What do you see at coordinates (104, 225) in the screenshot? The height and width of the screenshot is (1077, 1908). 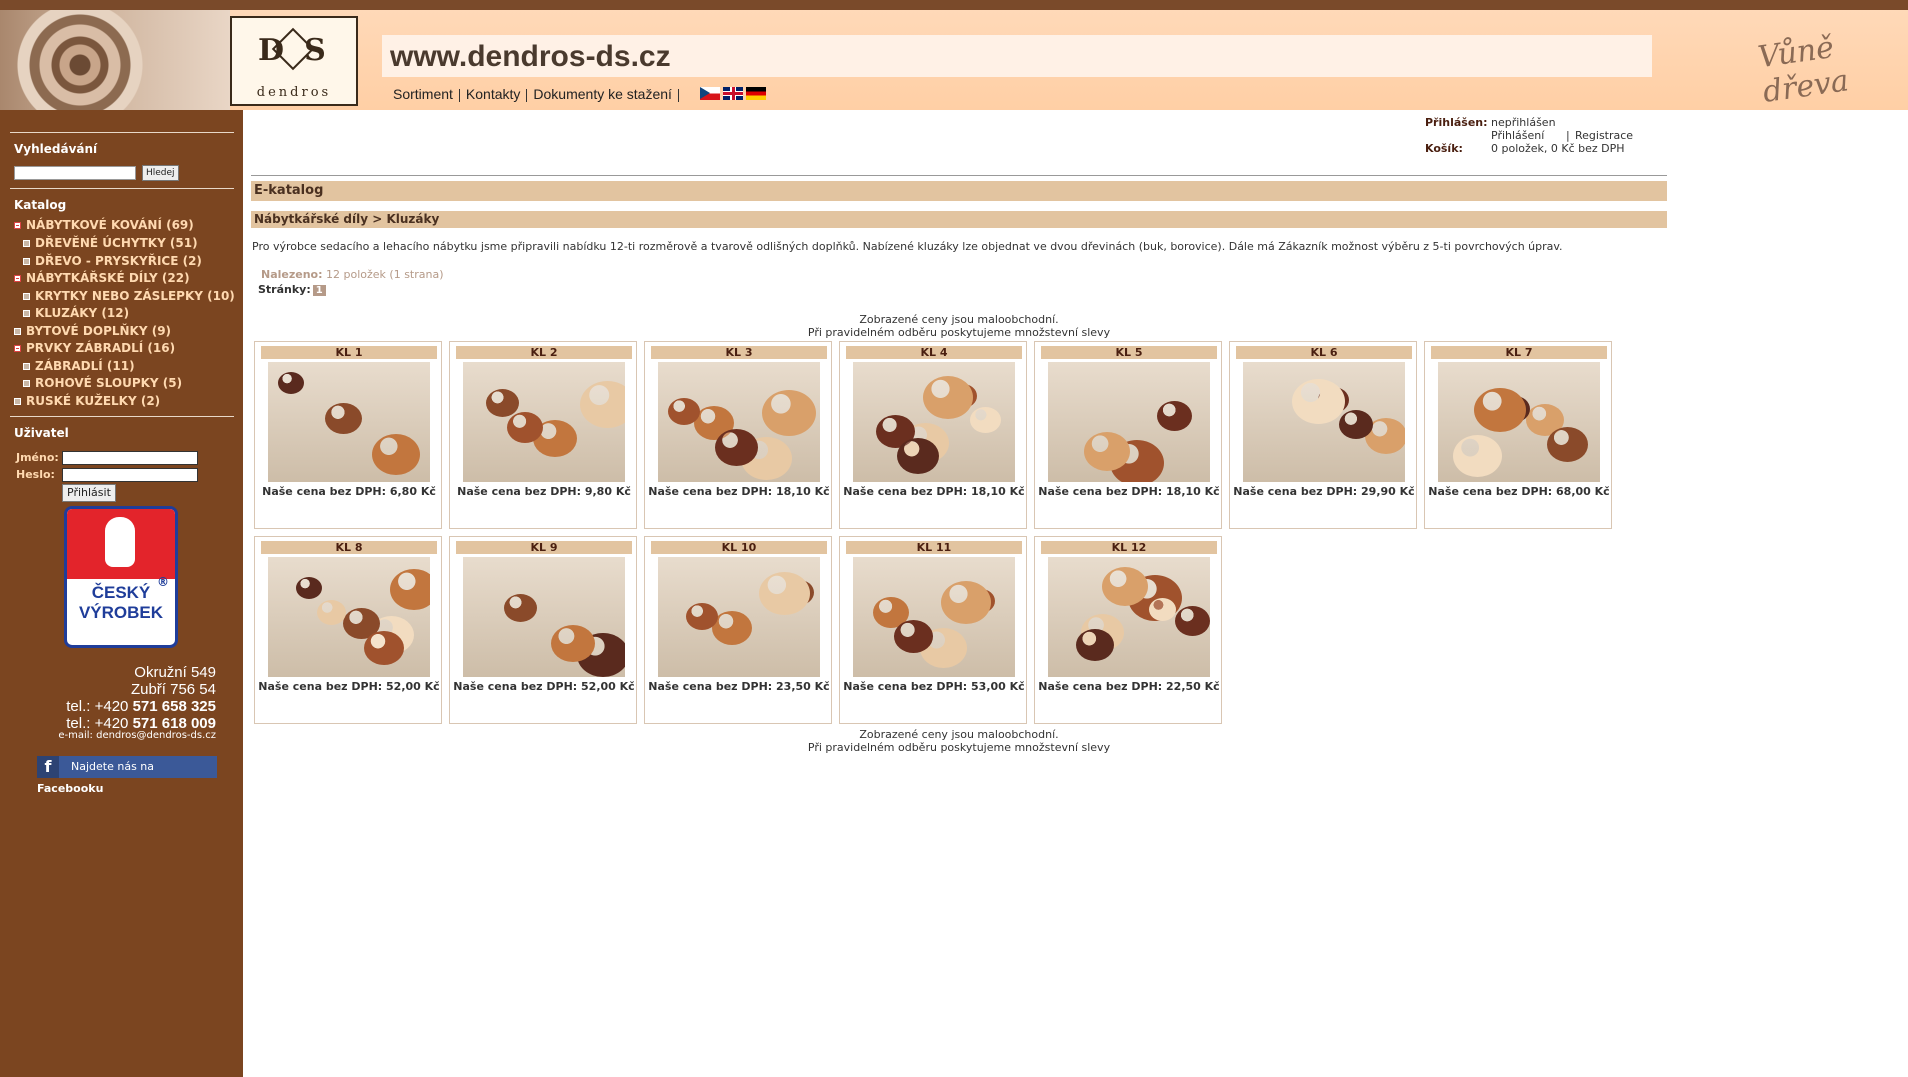 I see `category-nabytkove-kovani: NÁBYTKOVÉ KOVÁNÍ (69)` at bounding box center [104, 225].